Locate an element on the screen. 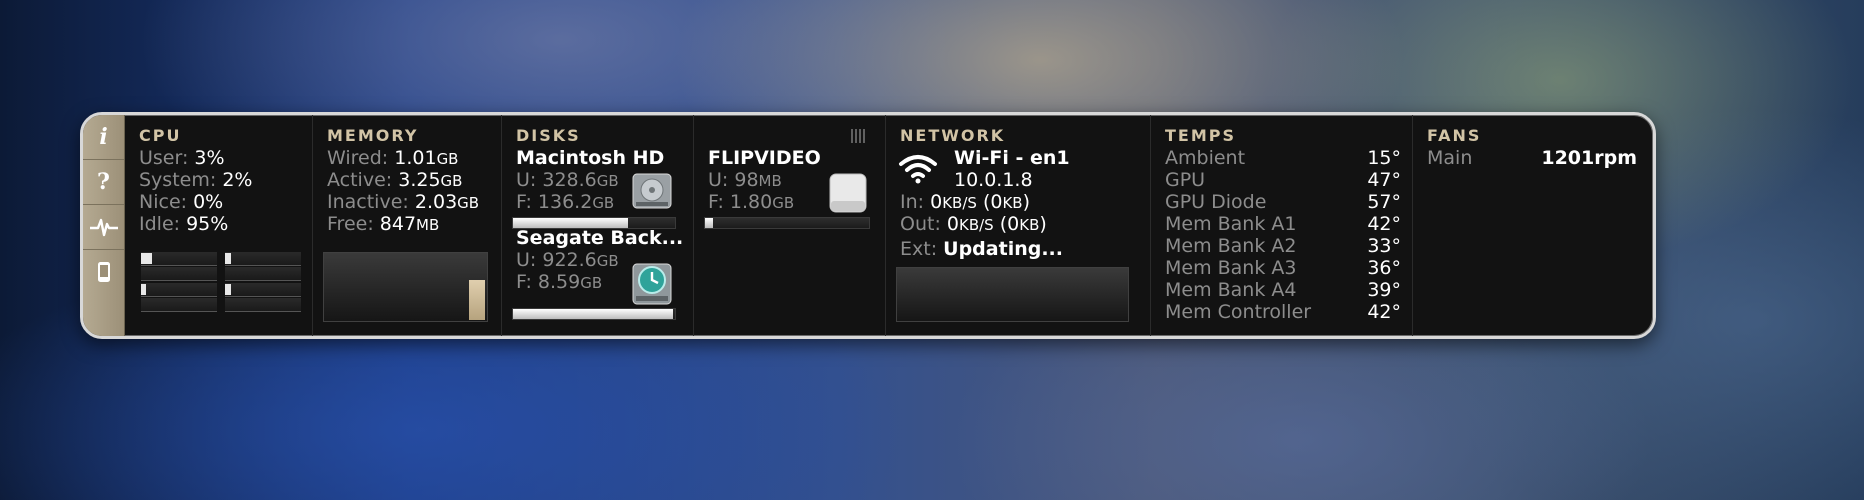 The height and width of the screenshot is (500, 1864). temp-row: Ambient 15° is located at coordinates (1283, 158).